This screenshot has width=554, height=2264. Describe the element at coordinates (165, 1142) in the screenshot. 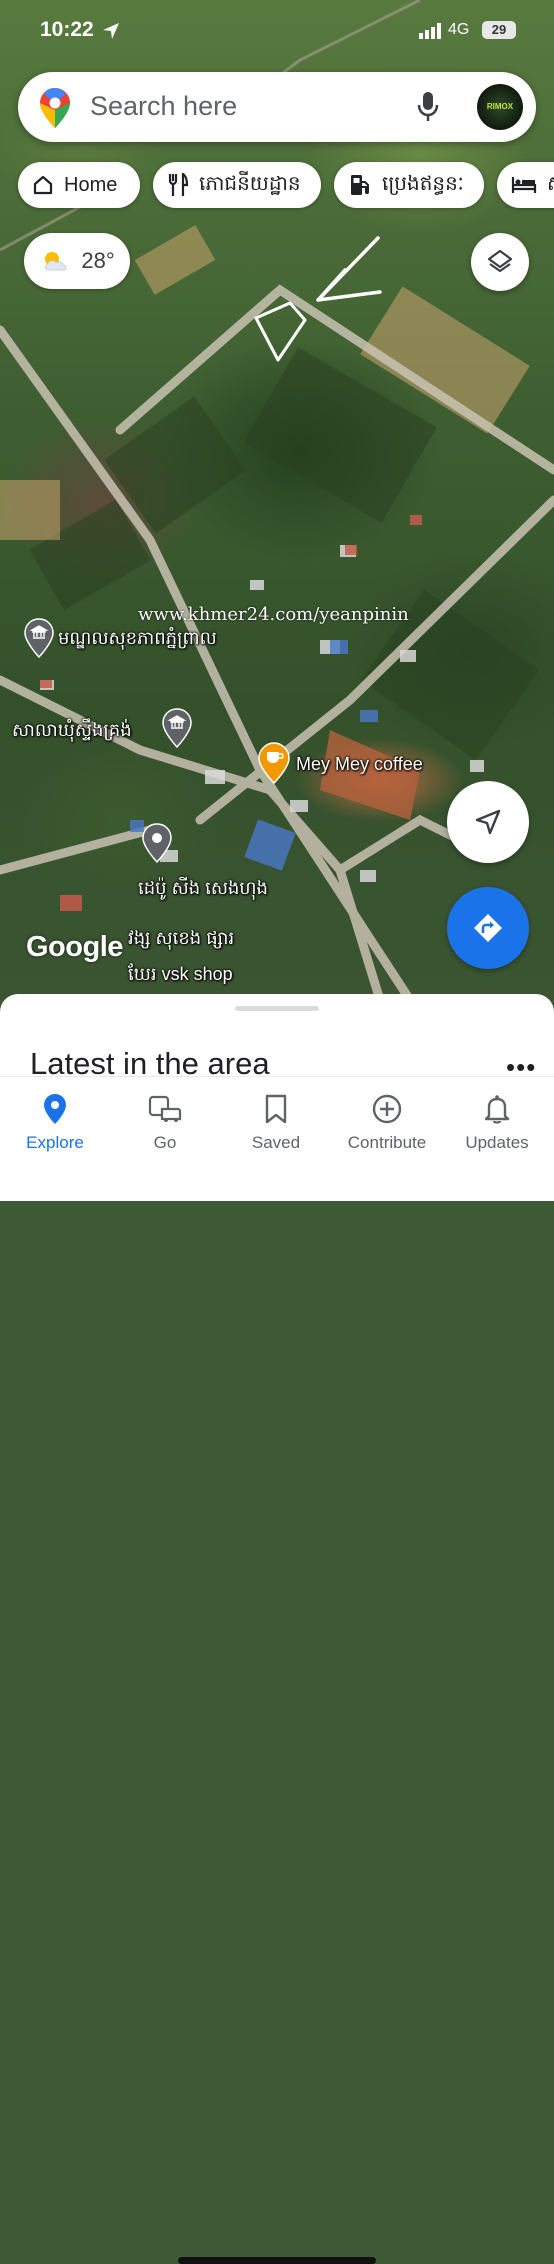

I see `nav-label: Go` at that location.